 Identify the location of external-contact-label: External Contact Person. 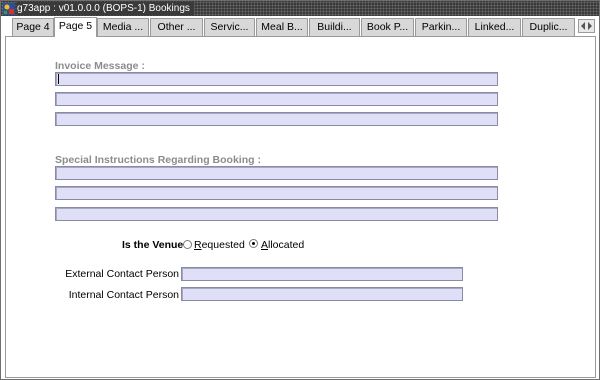
(122, 274).